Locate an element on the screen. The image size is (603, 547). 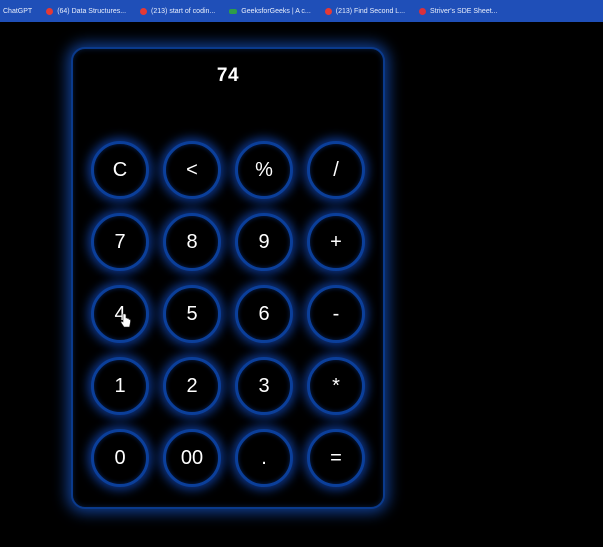
add-button: + is located at coordinates (336, 242).